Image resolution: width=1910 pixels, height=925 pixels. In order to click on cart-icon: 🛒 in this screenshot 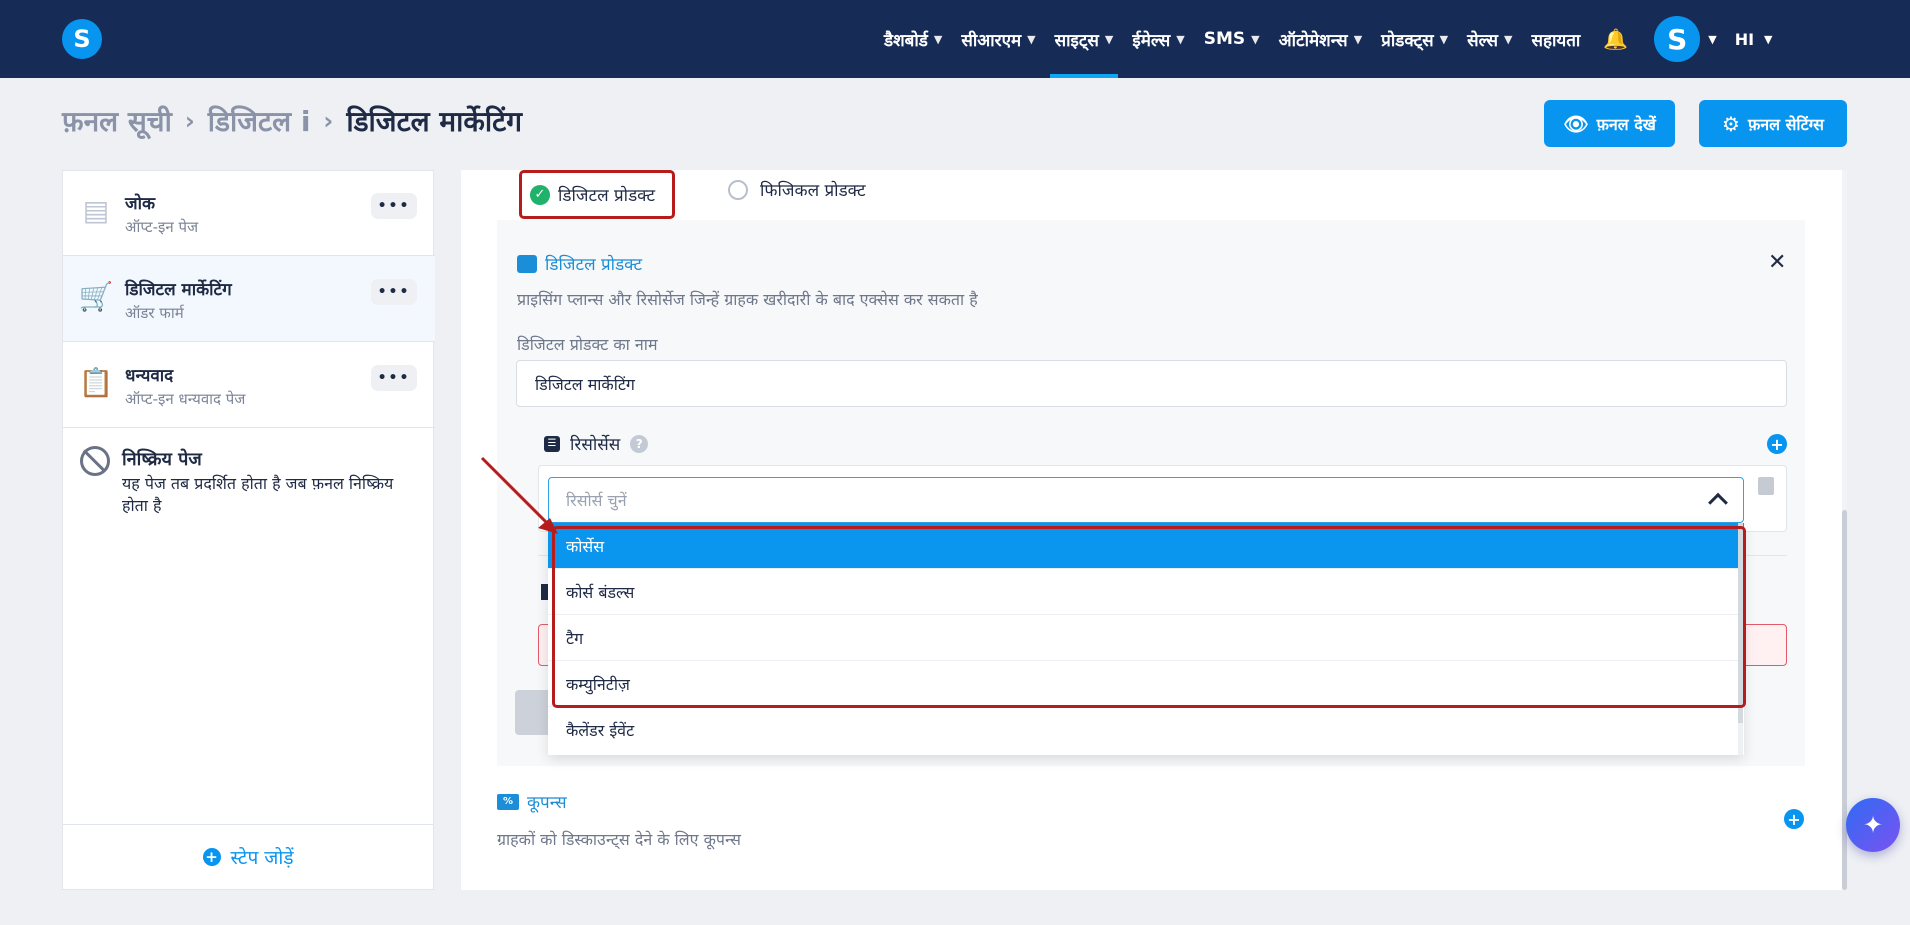, I will do `click(96, 296)`.